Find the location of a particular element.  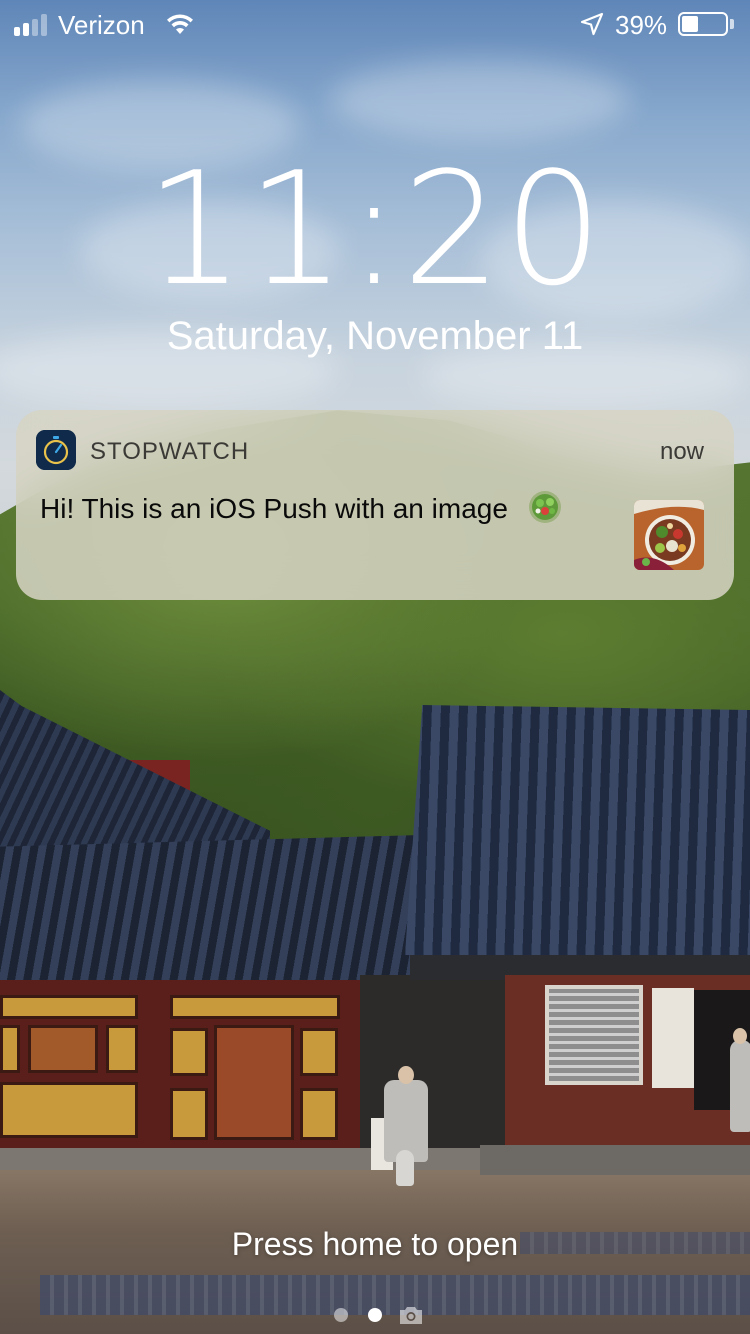

temple-lattice-window is located at coordinates (594, 1035).